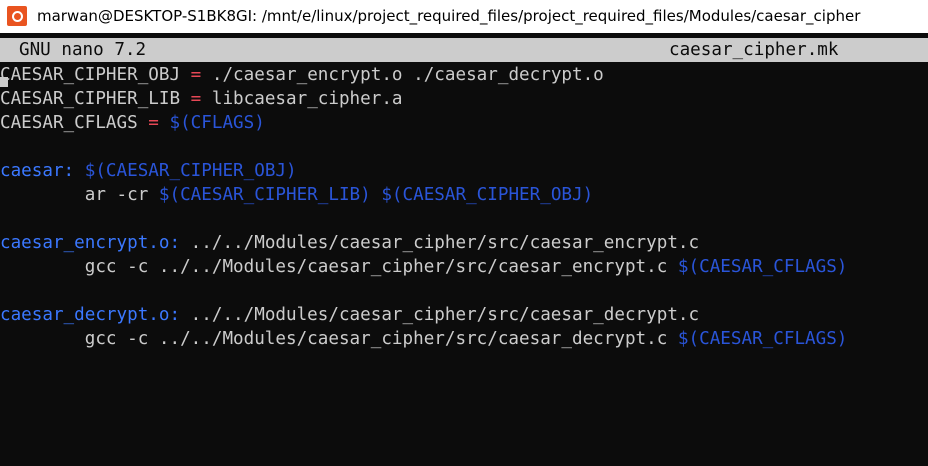 The width and height of the screenshot is (928, 466). What do you see at coordinates (74, 123) in the screenshot?
I see `code-token-plain: CAESAR_CFLAGS` at bounding box center [74, 123].